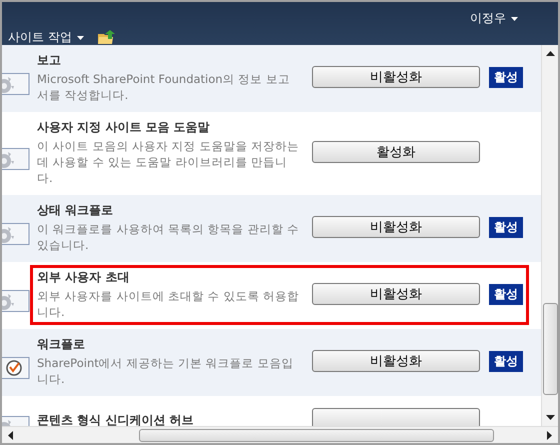 This screenshot has width=560, height=445. Describe the element at coordinates (168, 162) in the screenshot. I see `feature-description: 이 사이트 모음의 사용자 지정 도움말을 저장하는 데 사용할 수 있는 도움말 라이브러리를 만듭니다.` at that location.